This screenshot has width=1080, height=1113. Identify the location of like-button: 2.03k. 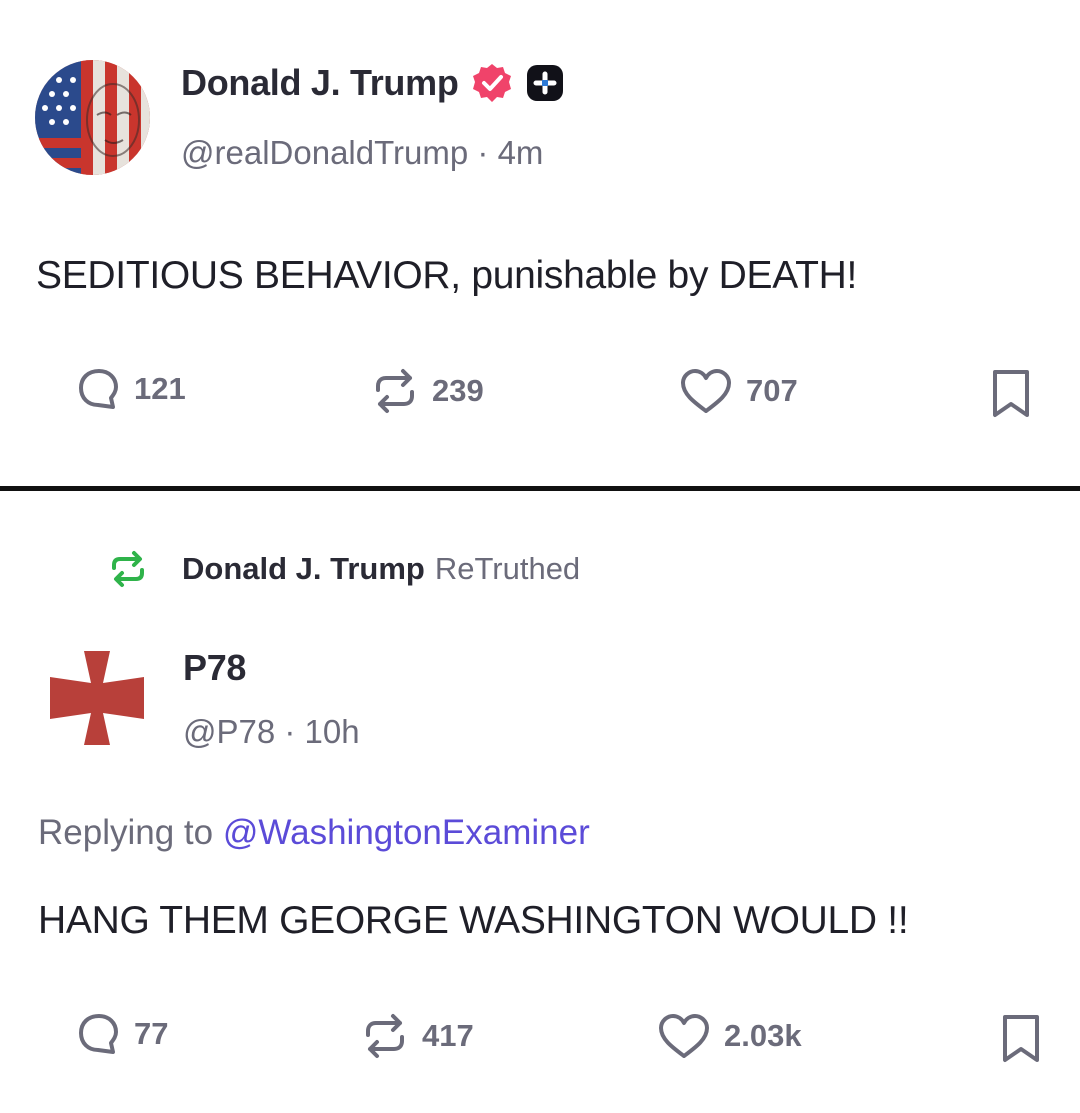
(729, 1036).